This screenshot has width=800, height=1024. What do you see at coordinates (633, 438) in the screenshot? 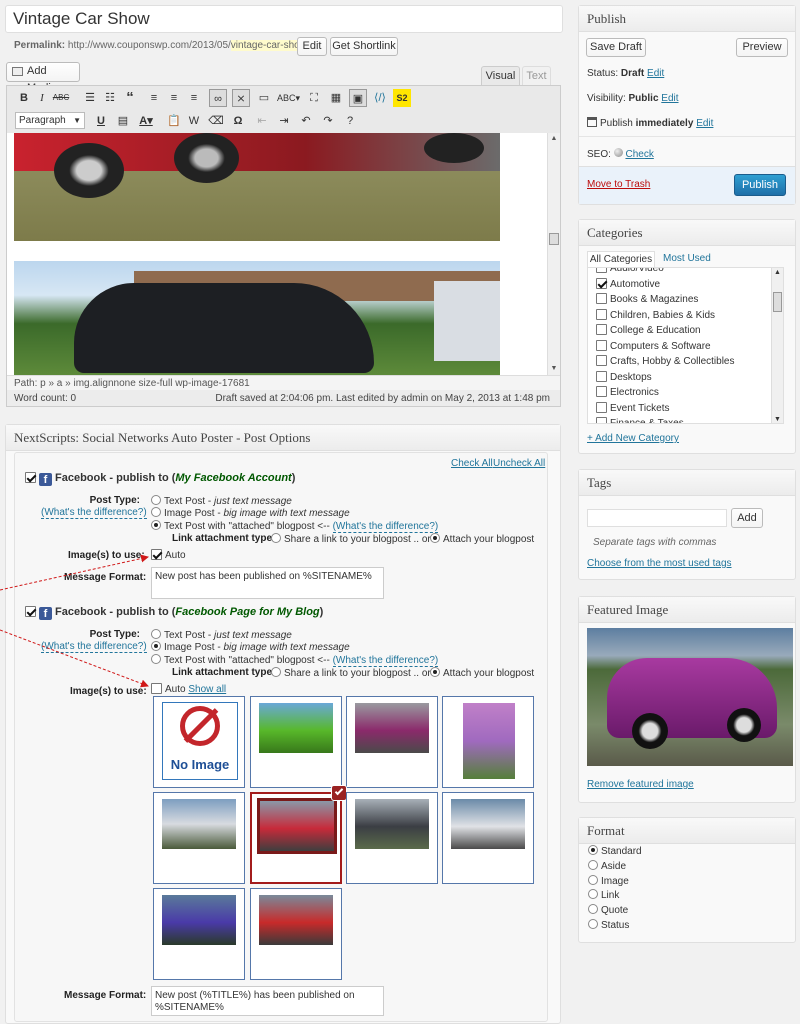
I see `add-new-category-link: + Add New Category` at bounding box center [633, 438].